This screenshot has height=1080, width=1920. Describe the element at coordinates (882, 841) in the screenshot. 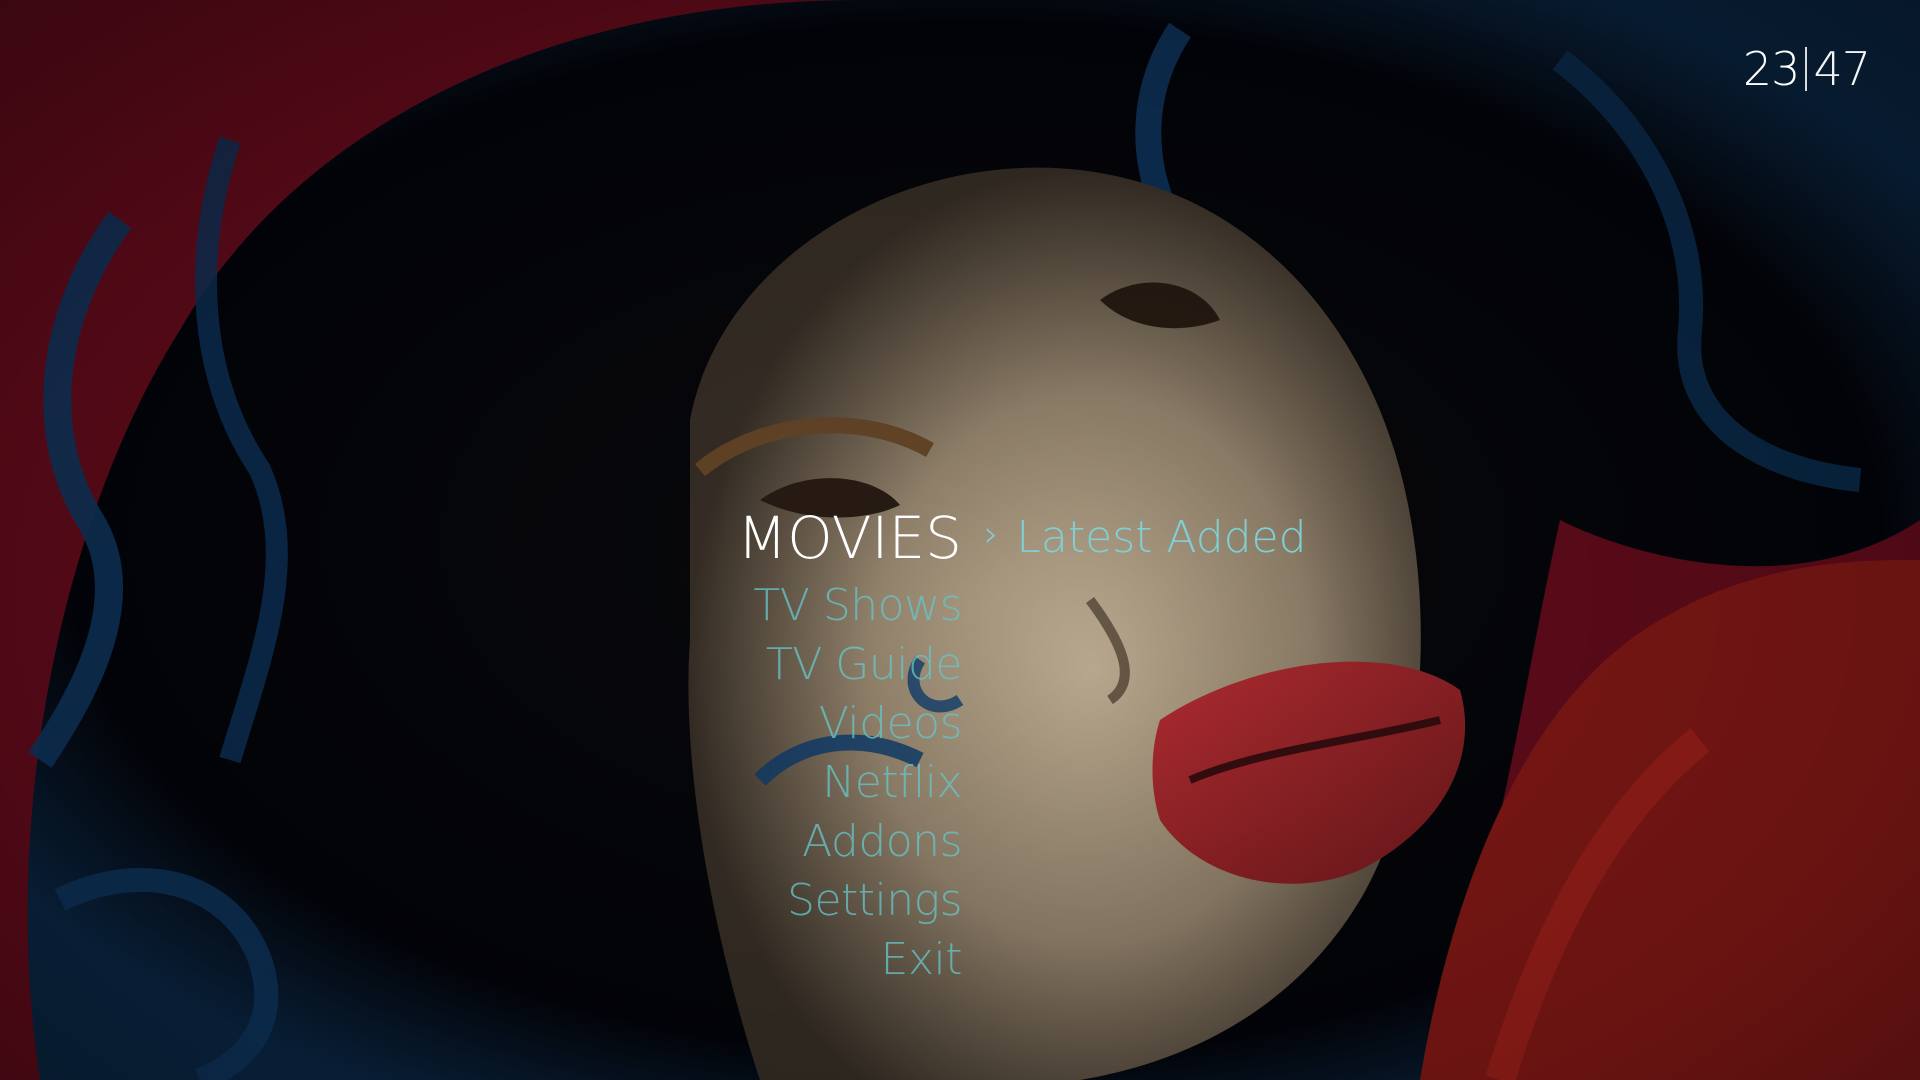

I see `menu-item-addons: Addons` at that location.